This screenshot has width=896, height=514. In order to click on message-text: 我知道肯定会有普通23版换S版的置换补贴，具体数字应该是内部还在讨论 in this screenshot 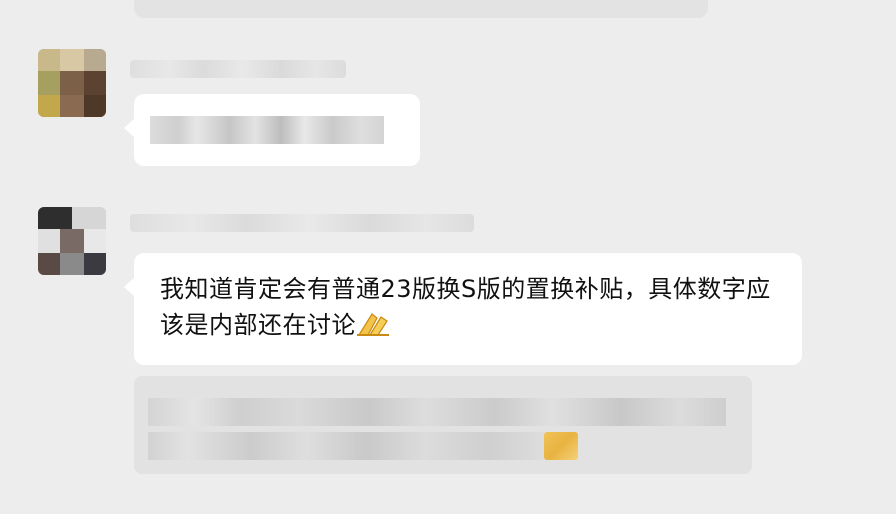, I will do `click(470, 307)`.